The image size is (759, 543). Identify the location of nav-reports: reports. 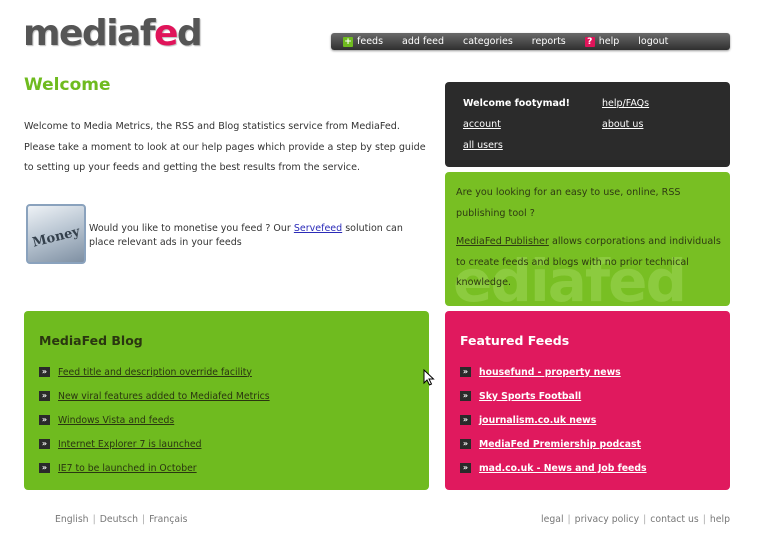
(549, 41).